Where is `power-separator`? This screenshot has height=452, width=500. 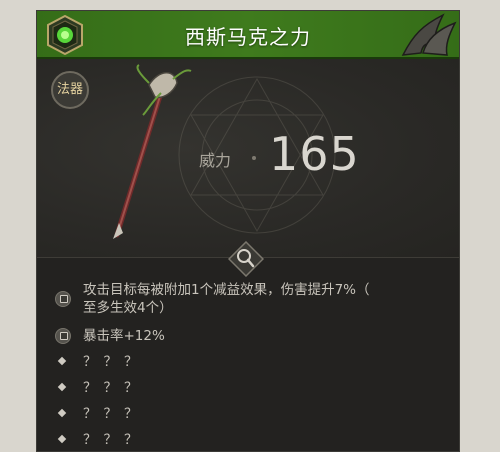 power-separator is located at coordinates (254, 158).